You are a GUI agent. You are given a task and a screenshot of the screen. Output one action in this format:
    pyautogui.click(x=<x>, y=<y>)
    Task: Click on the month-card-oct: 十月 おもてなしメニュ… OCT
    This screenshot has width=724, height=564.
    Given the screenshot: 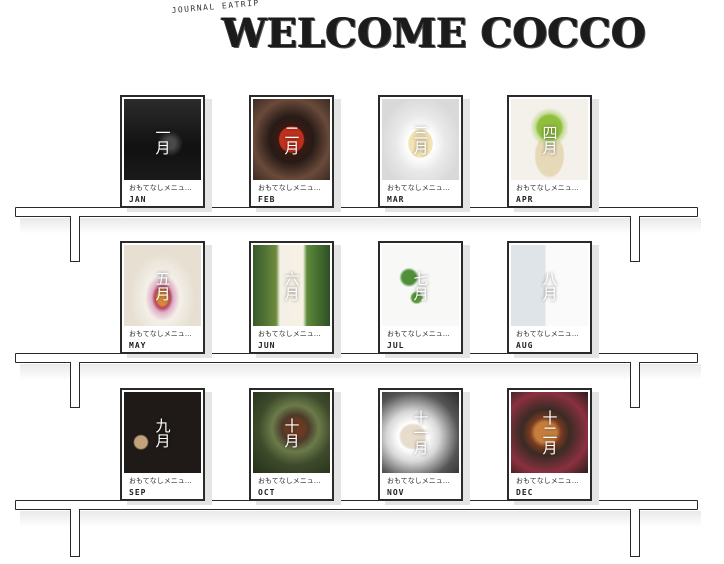 What is the action you would take?
    pyautogui.click(x=291, y=444)
    